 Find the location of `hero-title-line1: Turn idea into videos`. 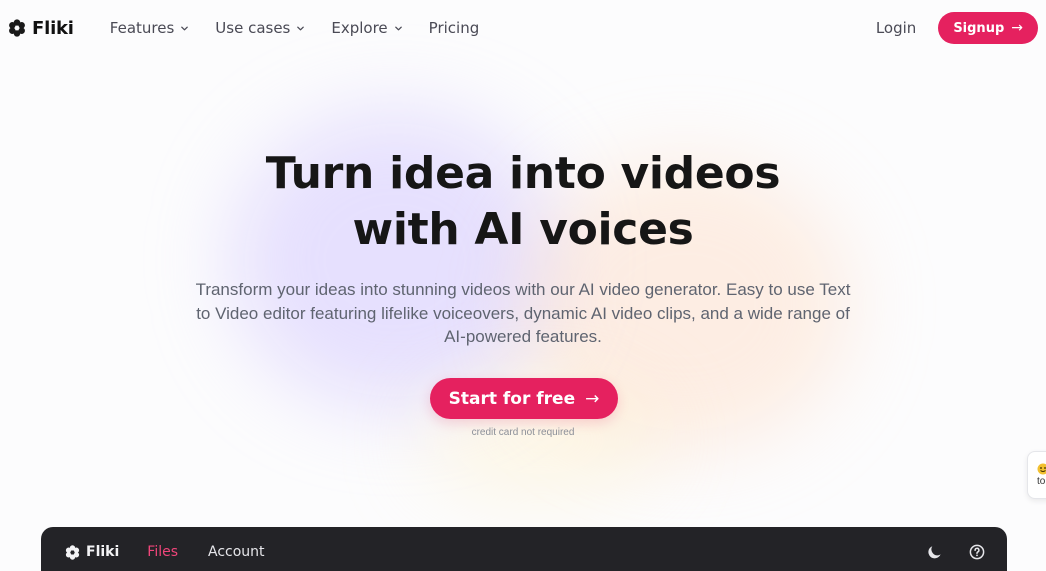

hero-title-line1: Turn idea into videos is located at coordinates (523, 173).